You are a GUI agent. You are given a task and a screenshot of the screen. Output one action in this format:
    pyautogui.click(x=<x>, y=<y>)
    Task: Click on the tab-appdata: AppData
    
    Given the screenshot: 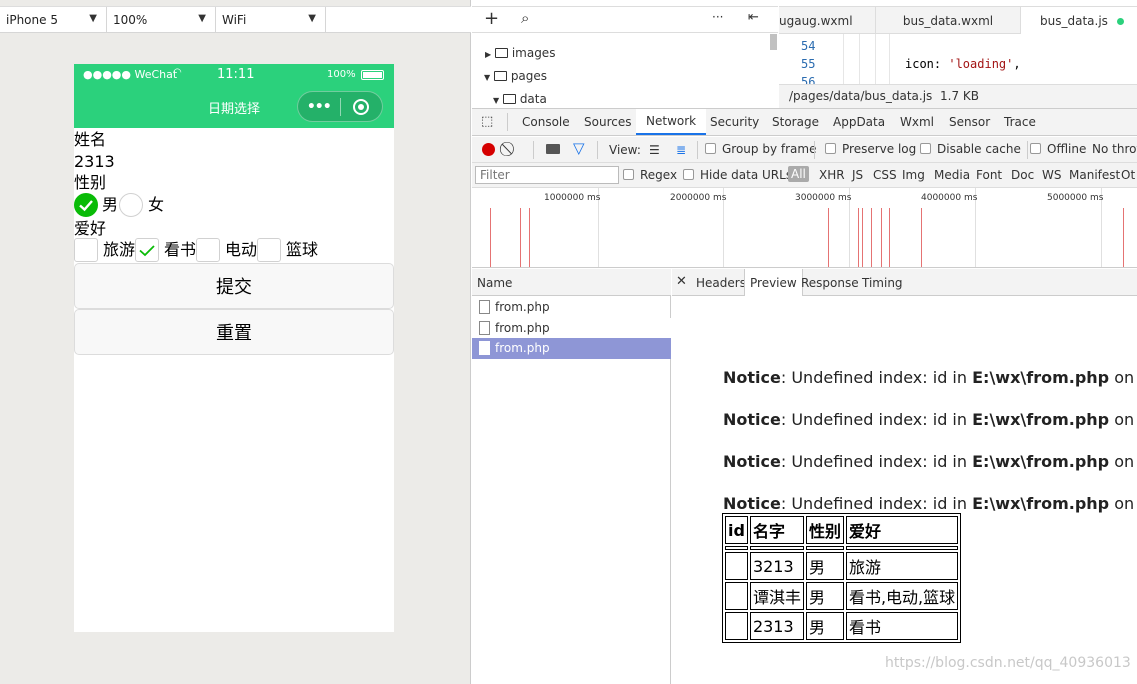 What is the action you would take?
    pyautogui.click(x=859, y=122)
    